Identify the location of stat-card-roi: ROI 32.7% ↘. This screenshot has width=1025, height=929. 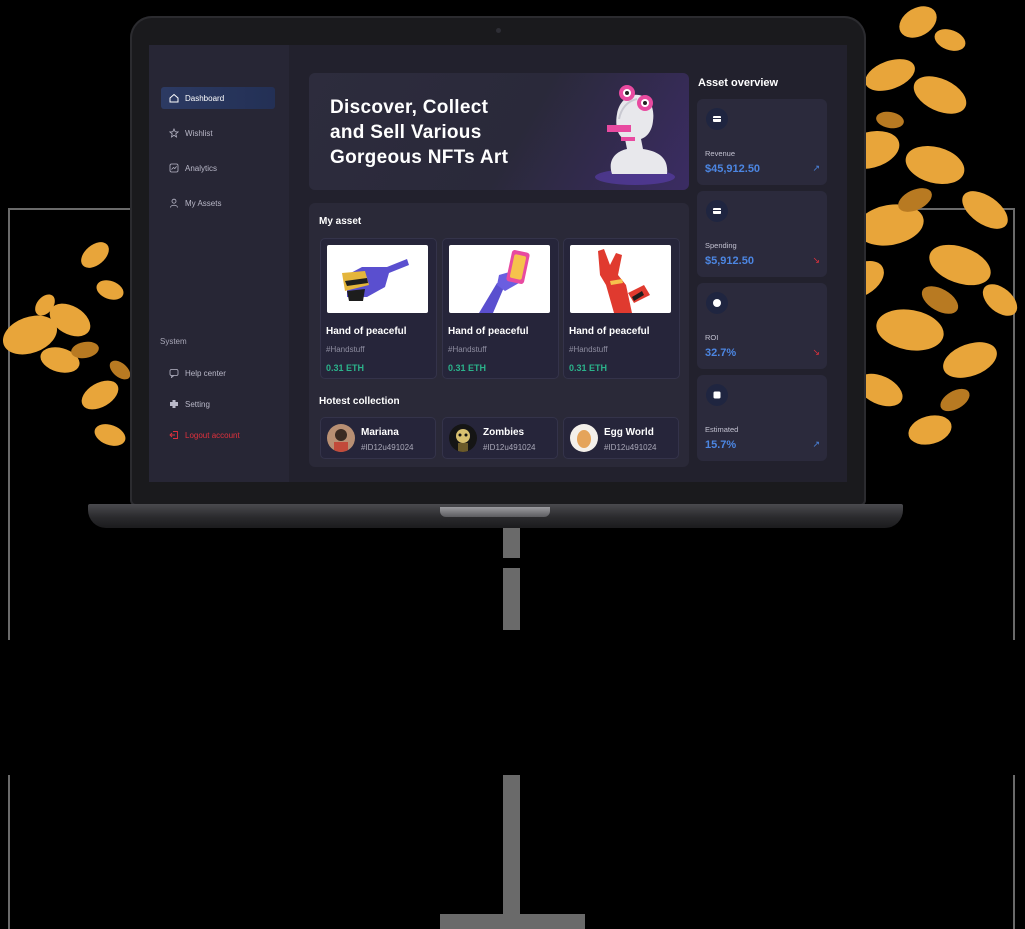
(762, 326).